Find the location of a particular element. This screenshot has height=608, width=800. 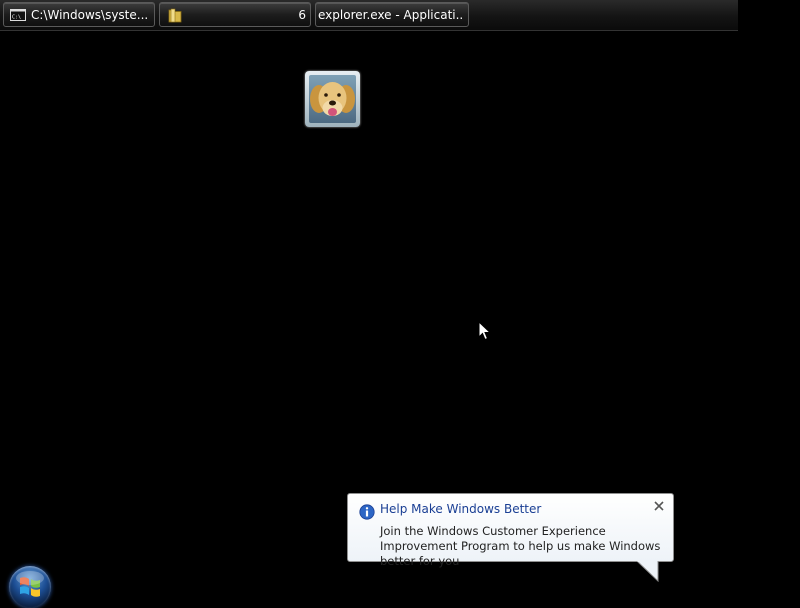

dog-picture-image is located at coordinates (332, 99).